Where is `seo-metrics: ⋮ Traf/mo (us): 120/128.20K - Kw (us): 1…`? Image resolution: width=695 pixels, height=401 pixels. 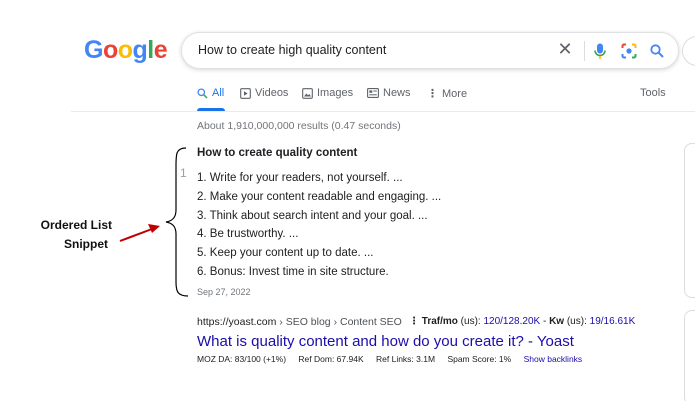
seo-metrics: ⋮ Traf/mo (us): 120/128.20K - Kw (us): 1… is located at coordinates (522, 321).